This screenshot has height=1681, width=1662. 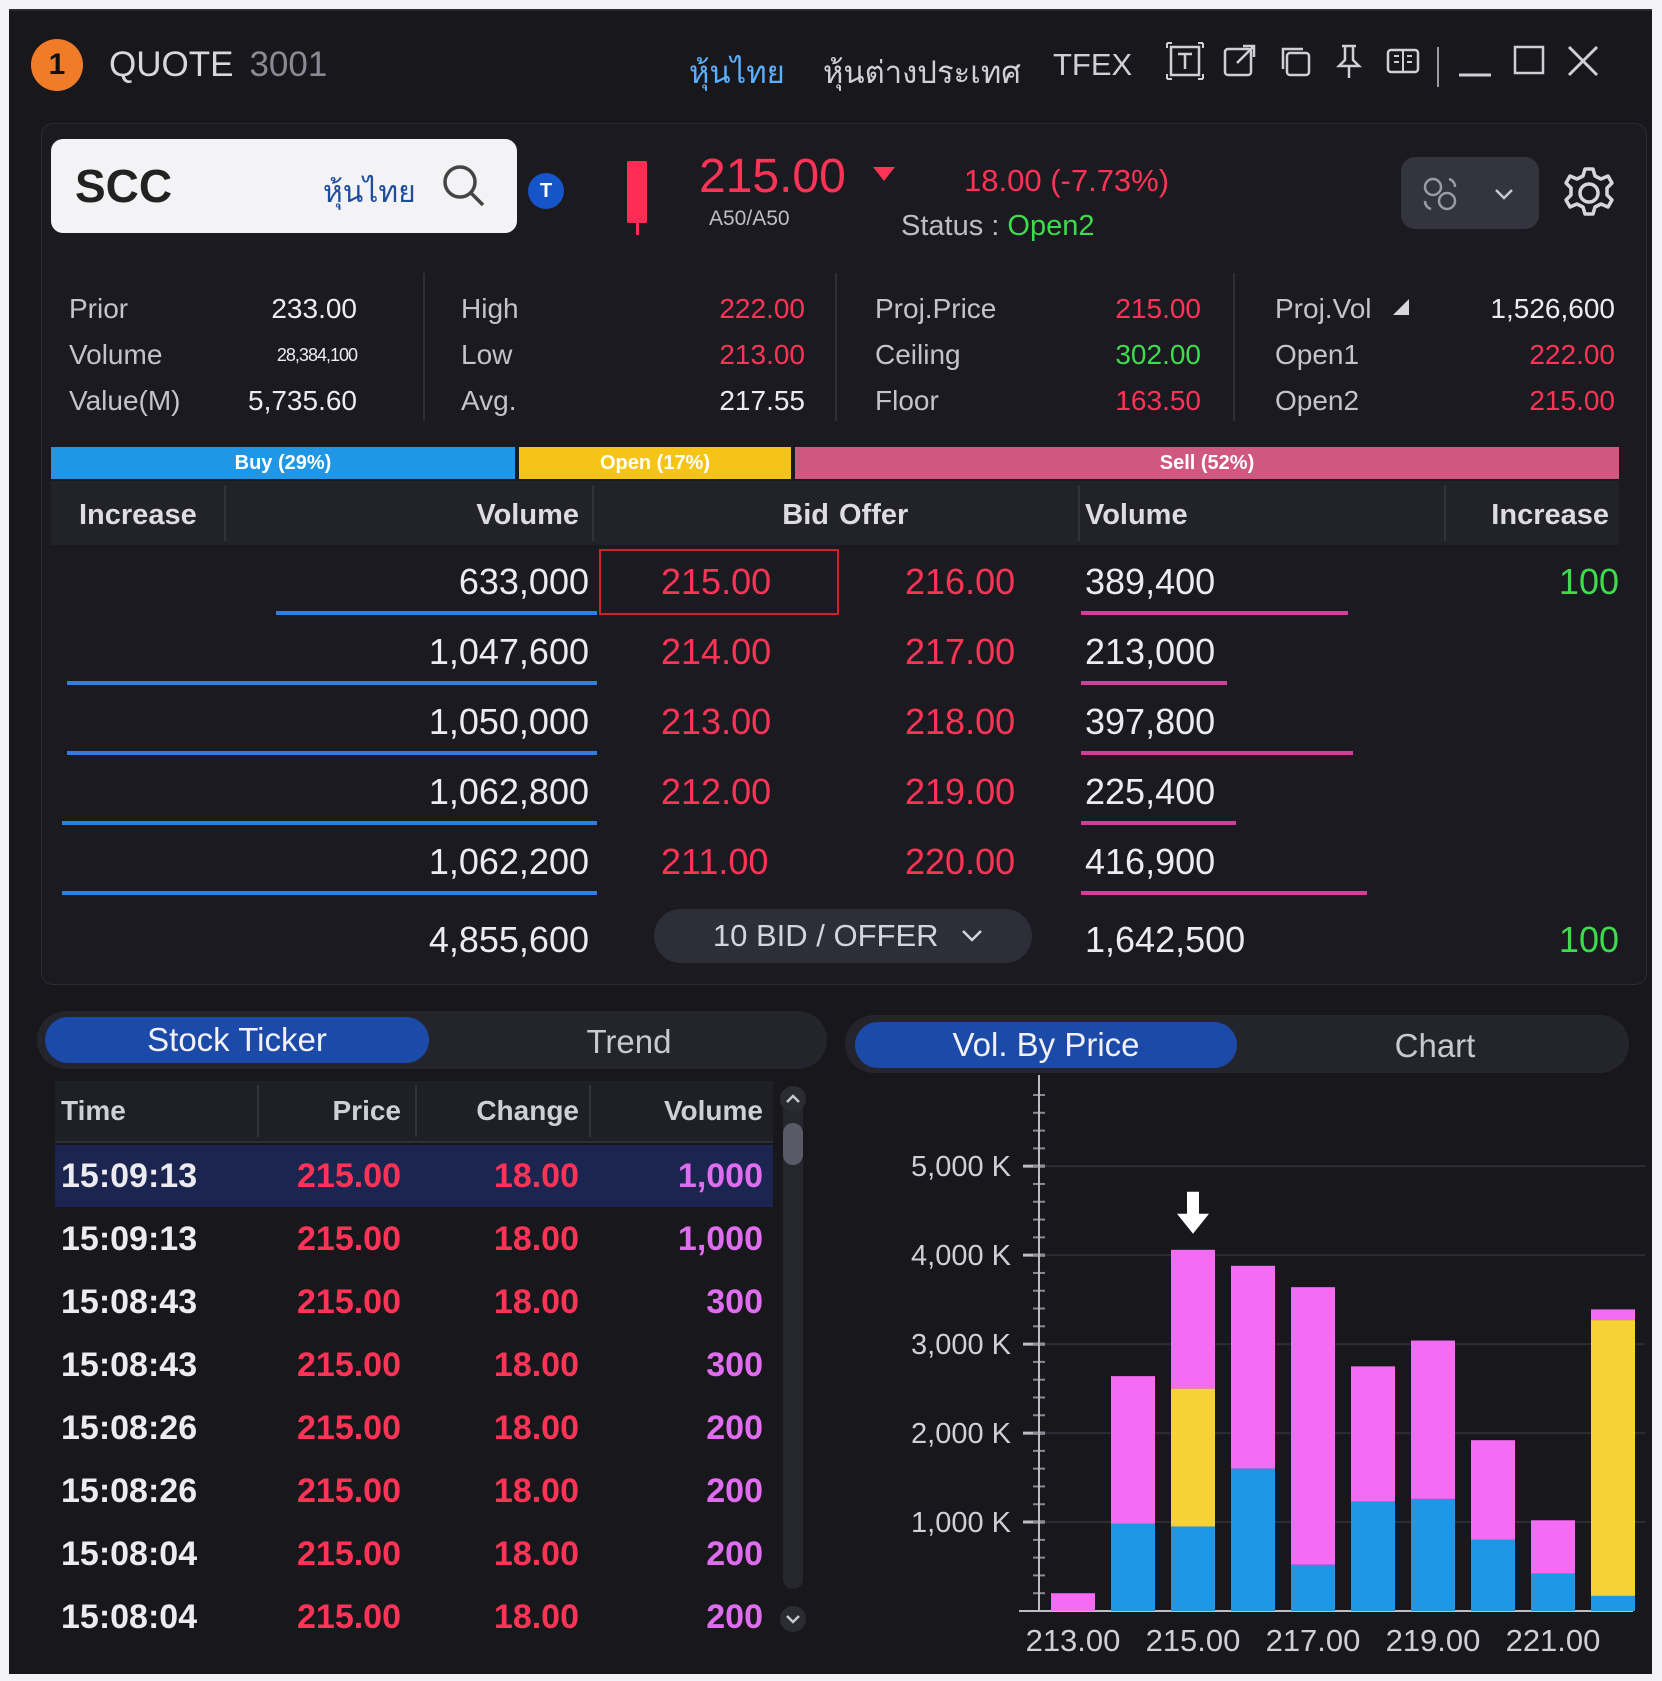 I want to click on stat-label-proj-vol: Proj.Vol, so click(x=1323, y=308).